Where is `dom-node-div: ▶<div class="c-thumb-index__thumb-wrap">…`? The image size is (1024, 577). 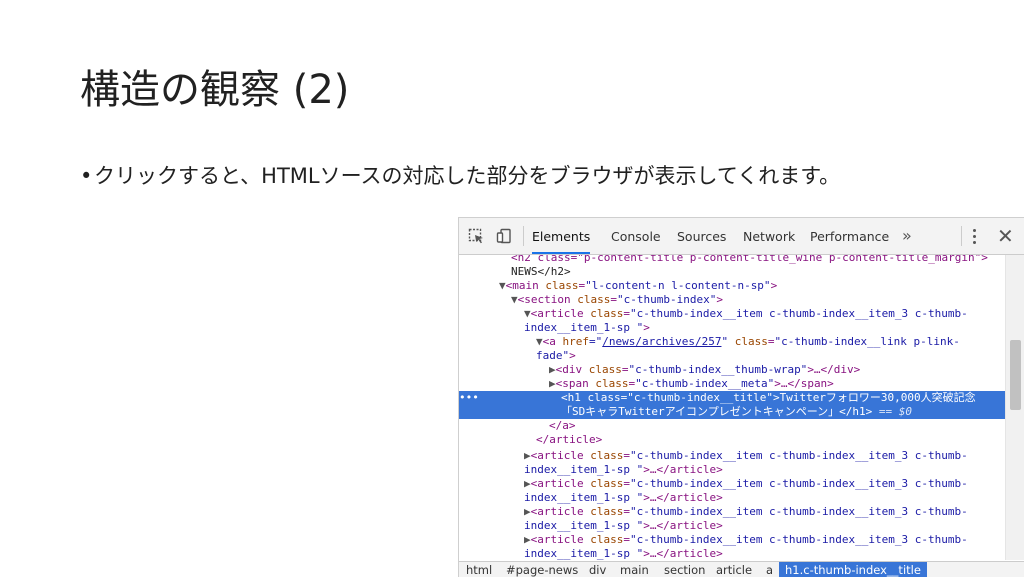
dom-node-div: ▶<div class="c-thumb-index__thumb-wrap">… is located at coordinates (732, 370).